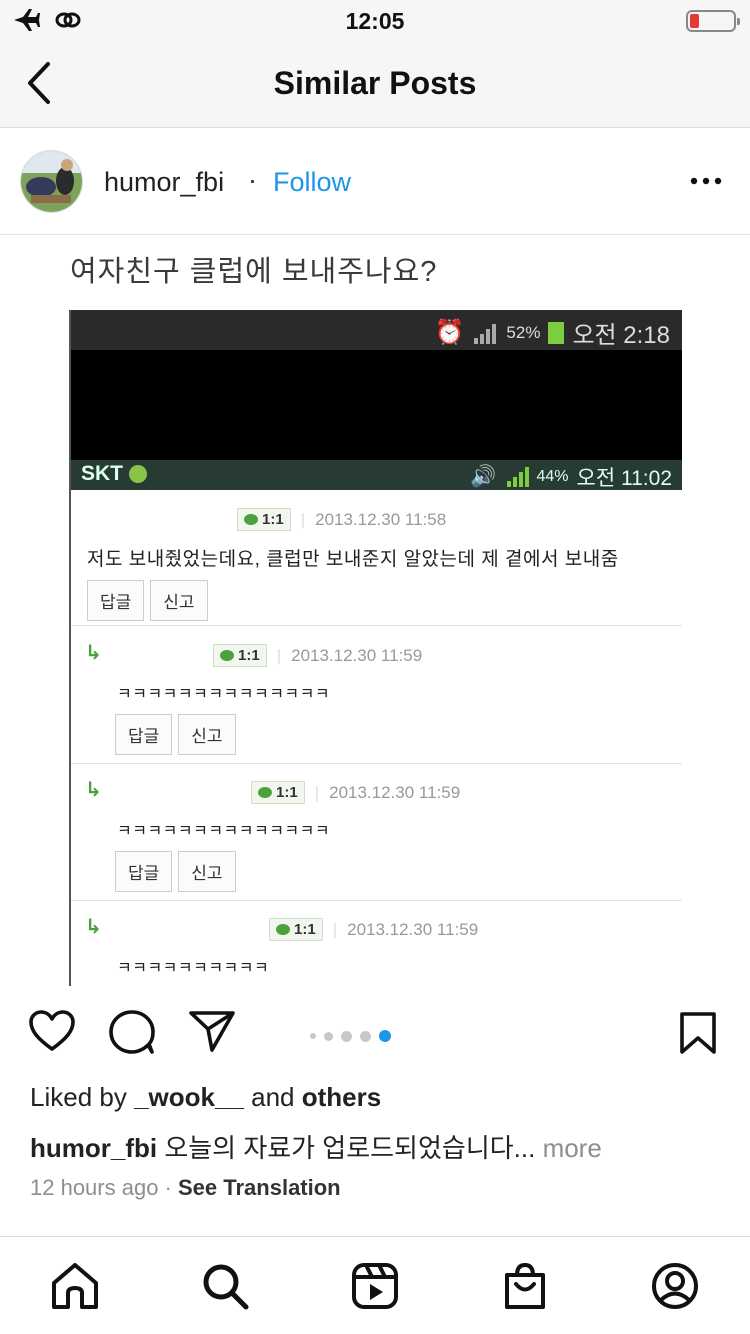  What do you see at coordinates (449, 332) in the screenshot?
I see `alarm-icon: ⏰` at bounding box center [449, 332].